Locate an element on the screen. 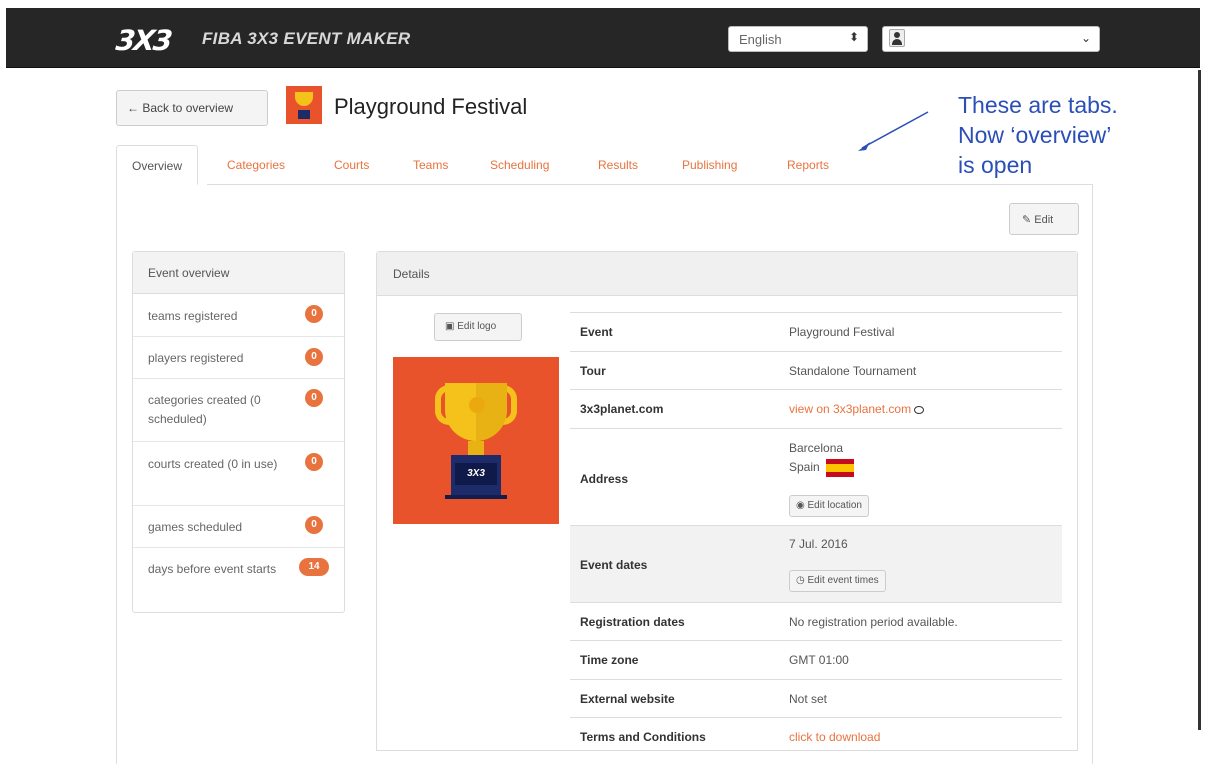  tab-categories: Categories is located at coordinates (256, 165).